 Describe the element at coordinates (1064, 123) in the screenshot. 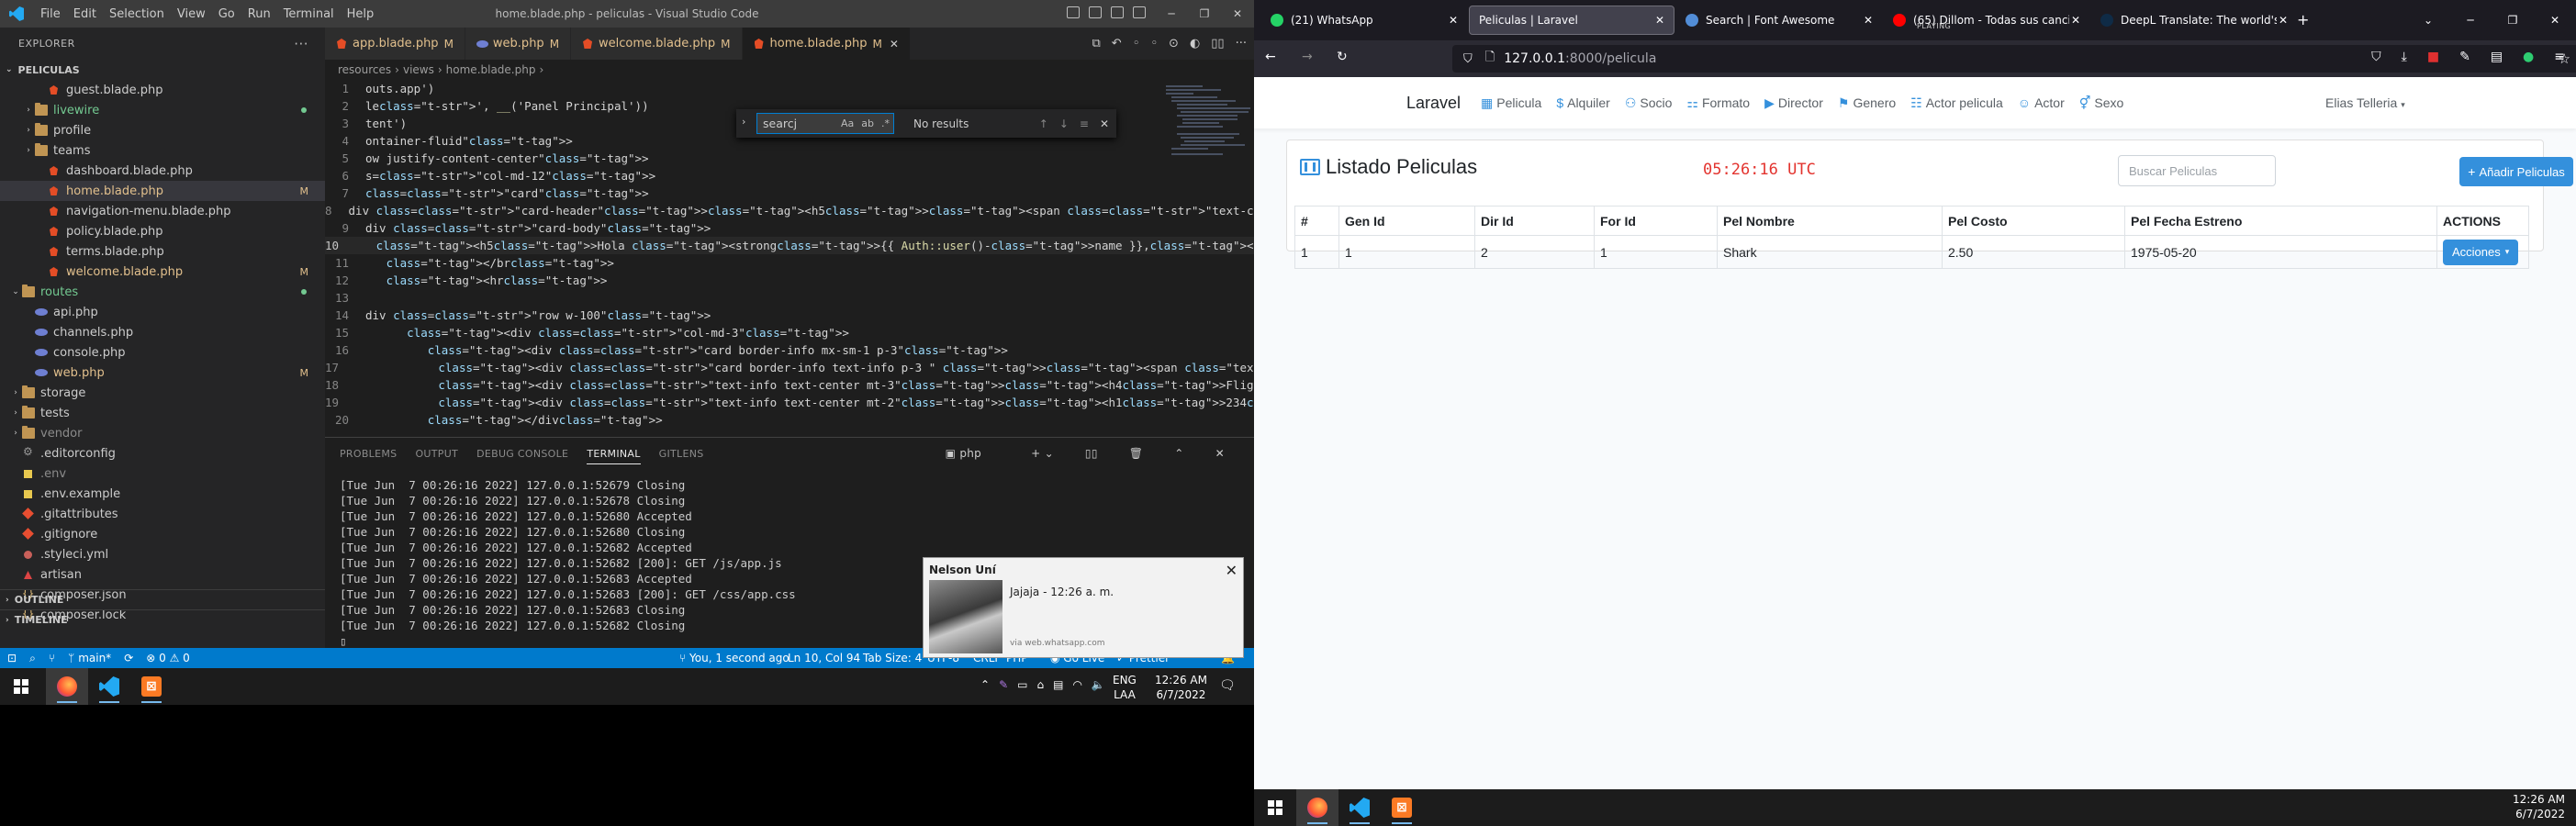

I see `next-match-icon: ↓` at that location.